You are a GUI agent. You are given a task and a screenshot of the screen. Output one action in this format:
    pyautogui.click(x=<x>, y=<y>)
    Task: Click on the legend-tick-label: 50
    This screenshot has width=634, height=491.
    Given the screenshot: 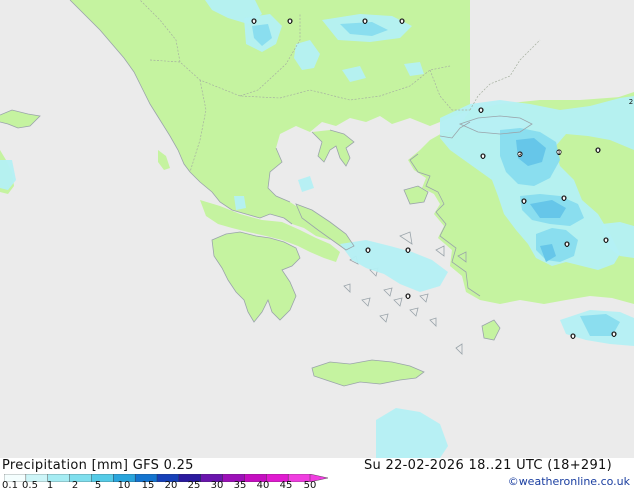 What is the action you would take?
    pyautogui.click(x=310, y=485)
    